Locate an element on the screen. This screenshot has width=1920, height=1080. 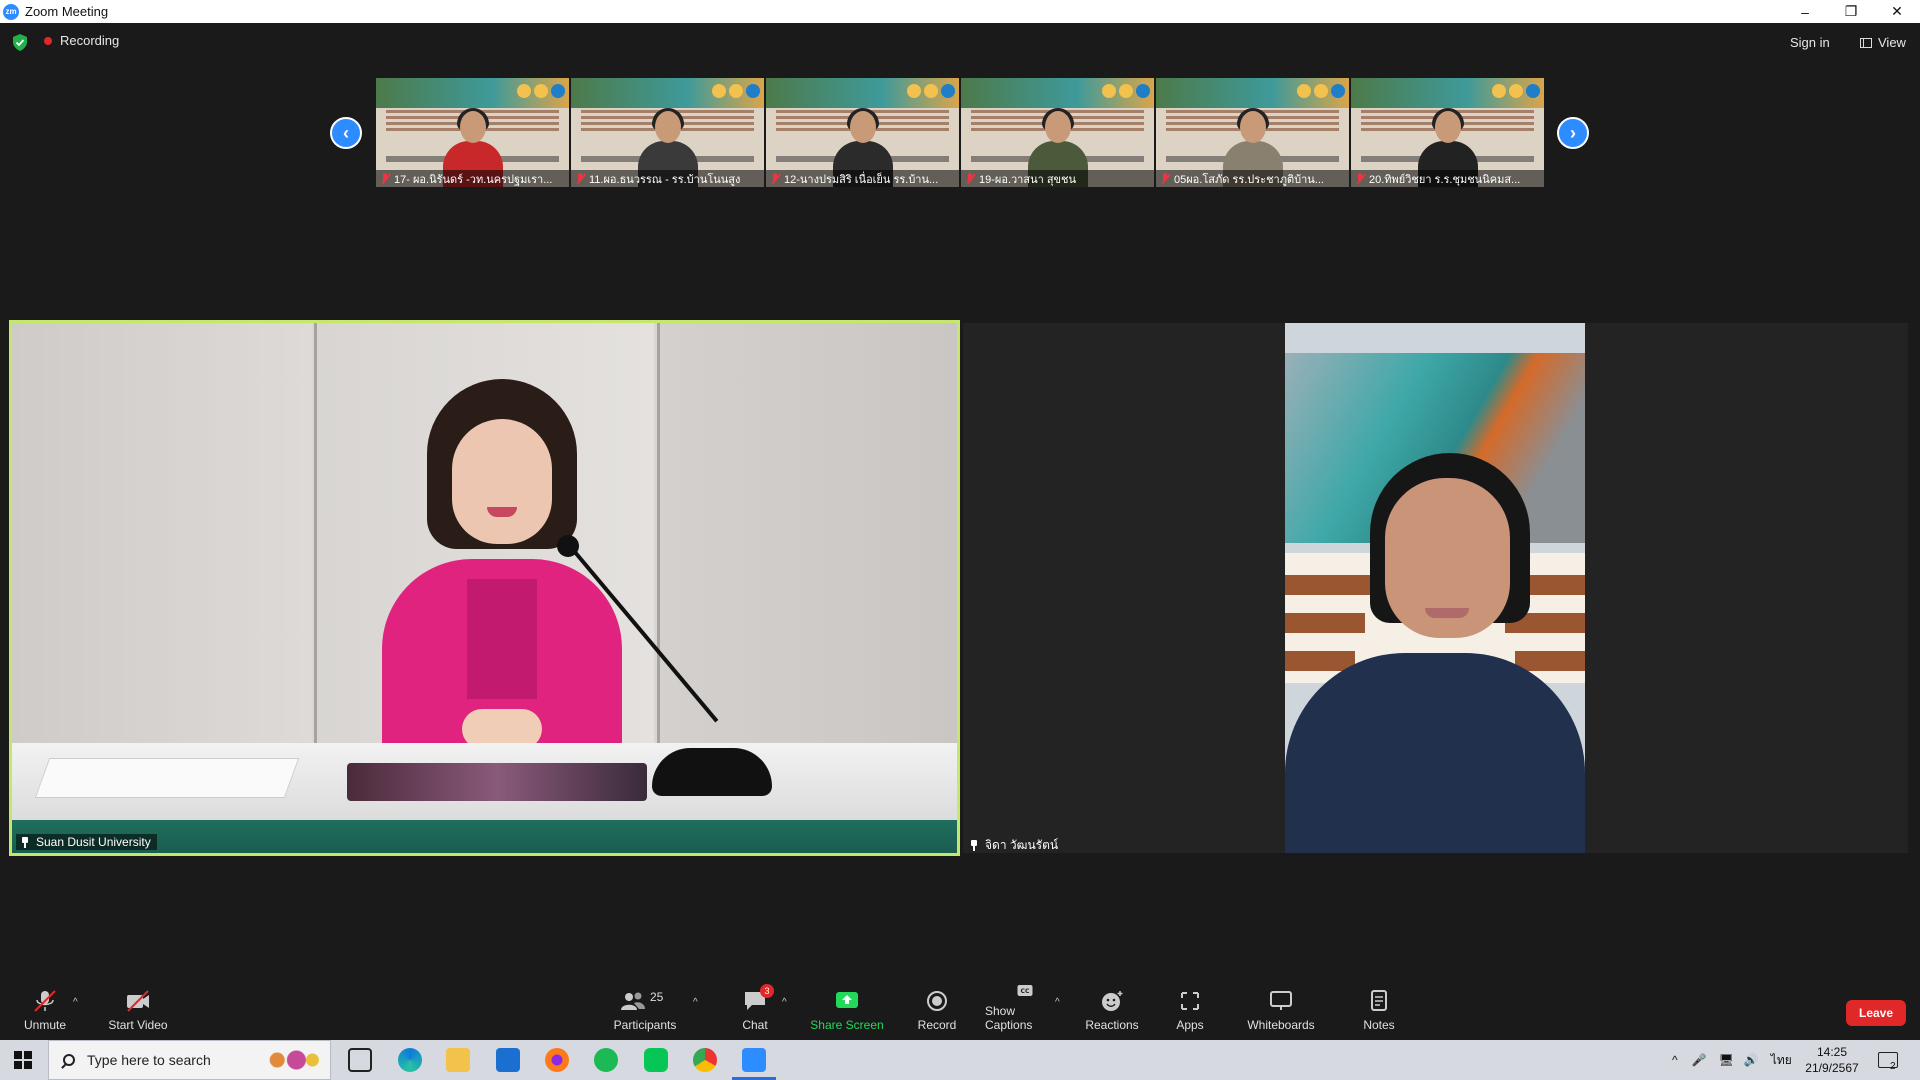
apps-icon is located at coordinates (1190, 1001).